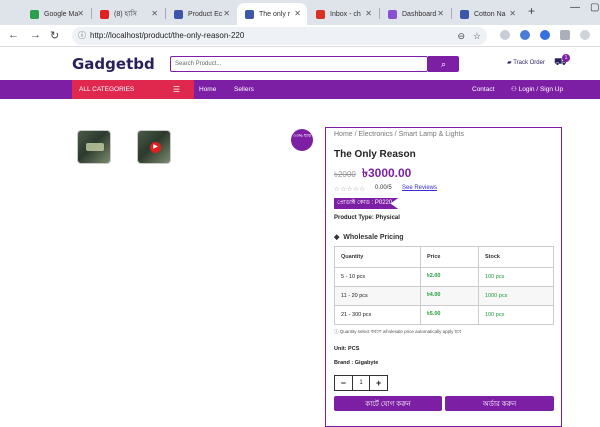 The image size is (600, 427). What do you see at coordinates (477, 36) in the screenshot?
I see `bookmark-star-icon: ☆` at bounding box center [477, 36].